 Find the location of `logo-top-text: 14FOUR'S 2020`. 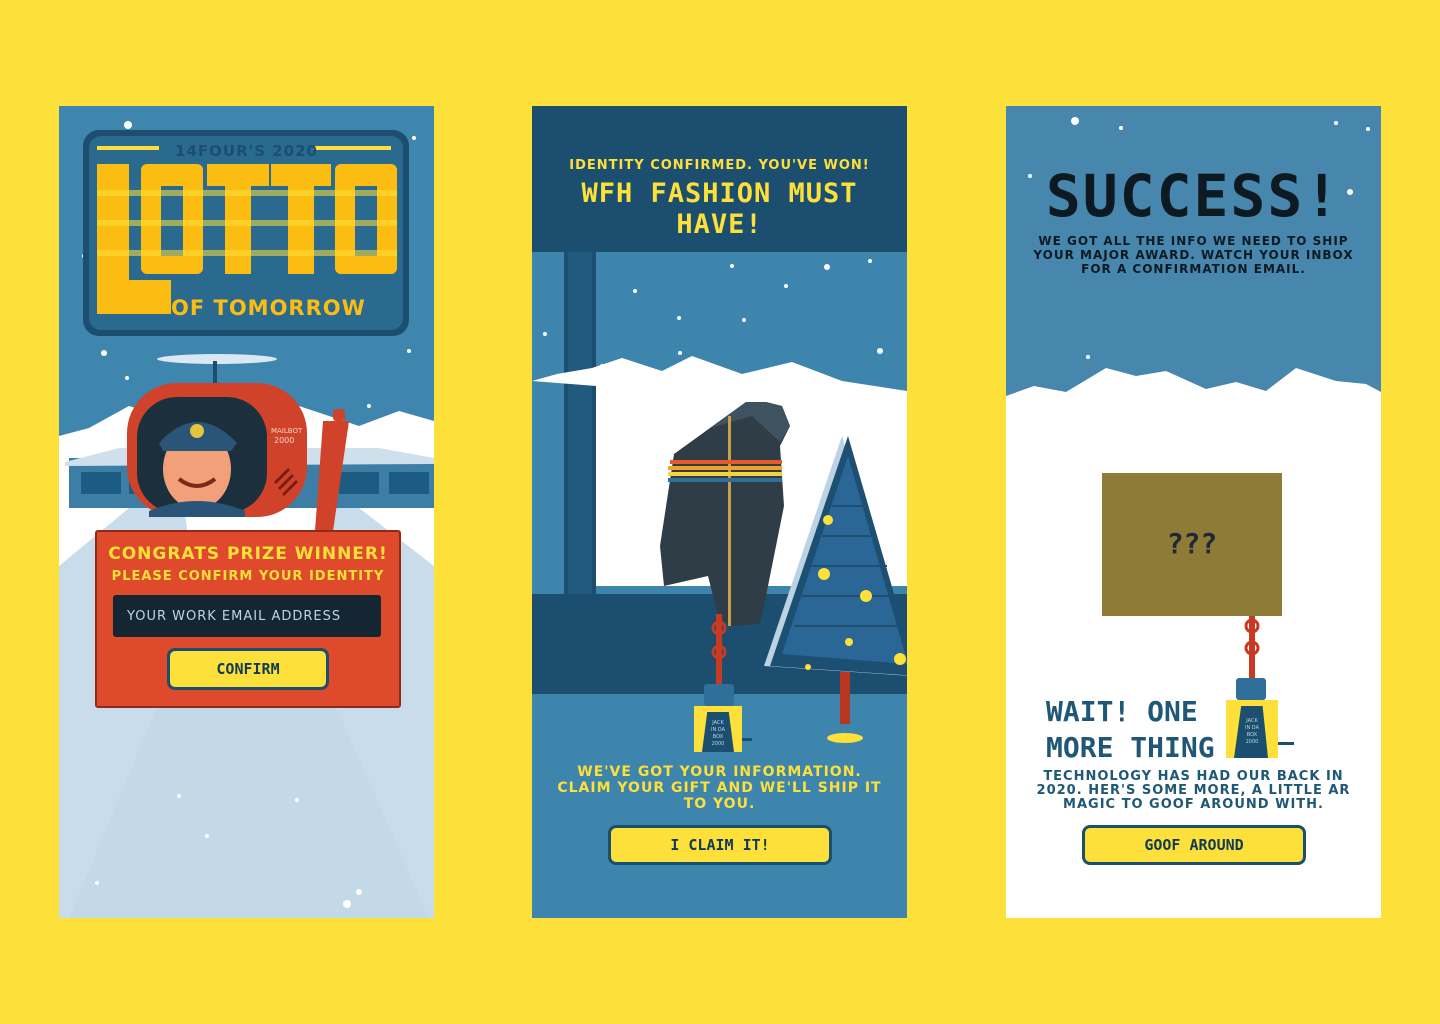

logo-top-text: 14FOUR'S 2020 is located at coordinates (246, 151).